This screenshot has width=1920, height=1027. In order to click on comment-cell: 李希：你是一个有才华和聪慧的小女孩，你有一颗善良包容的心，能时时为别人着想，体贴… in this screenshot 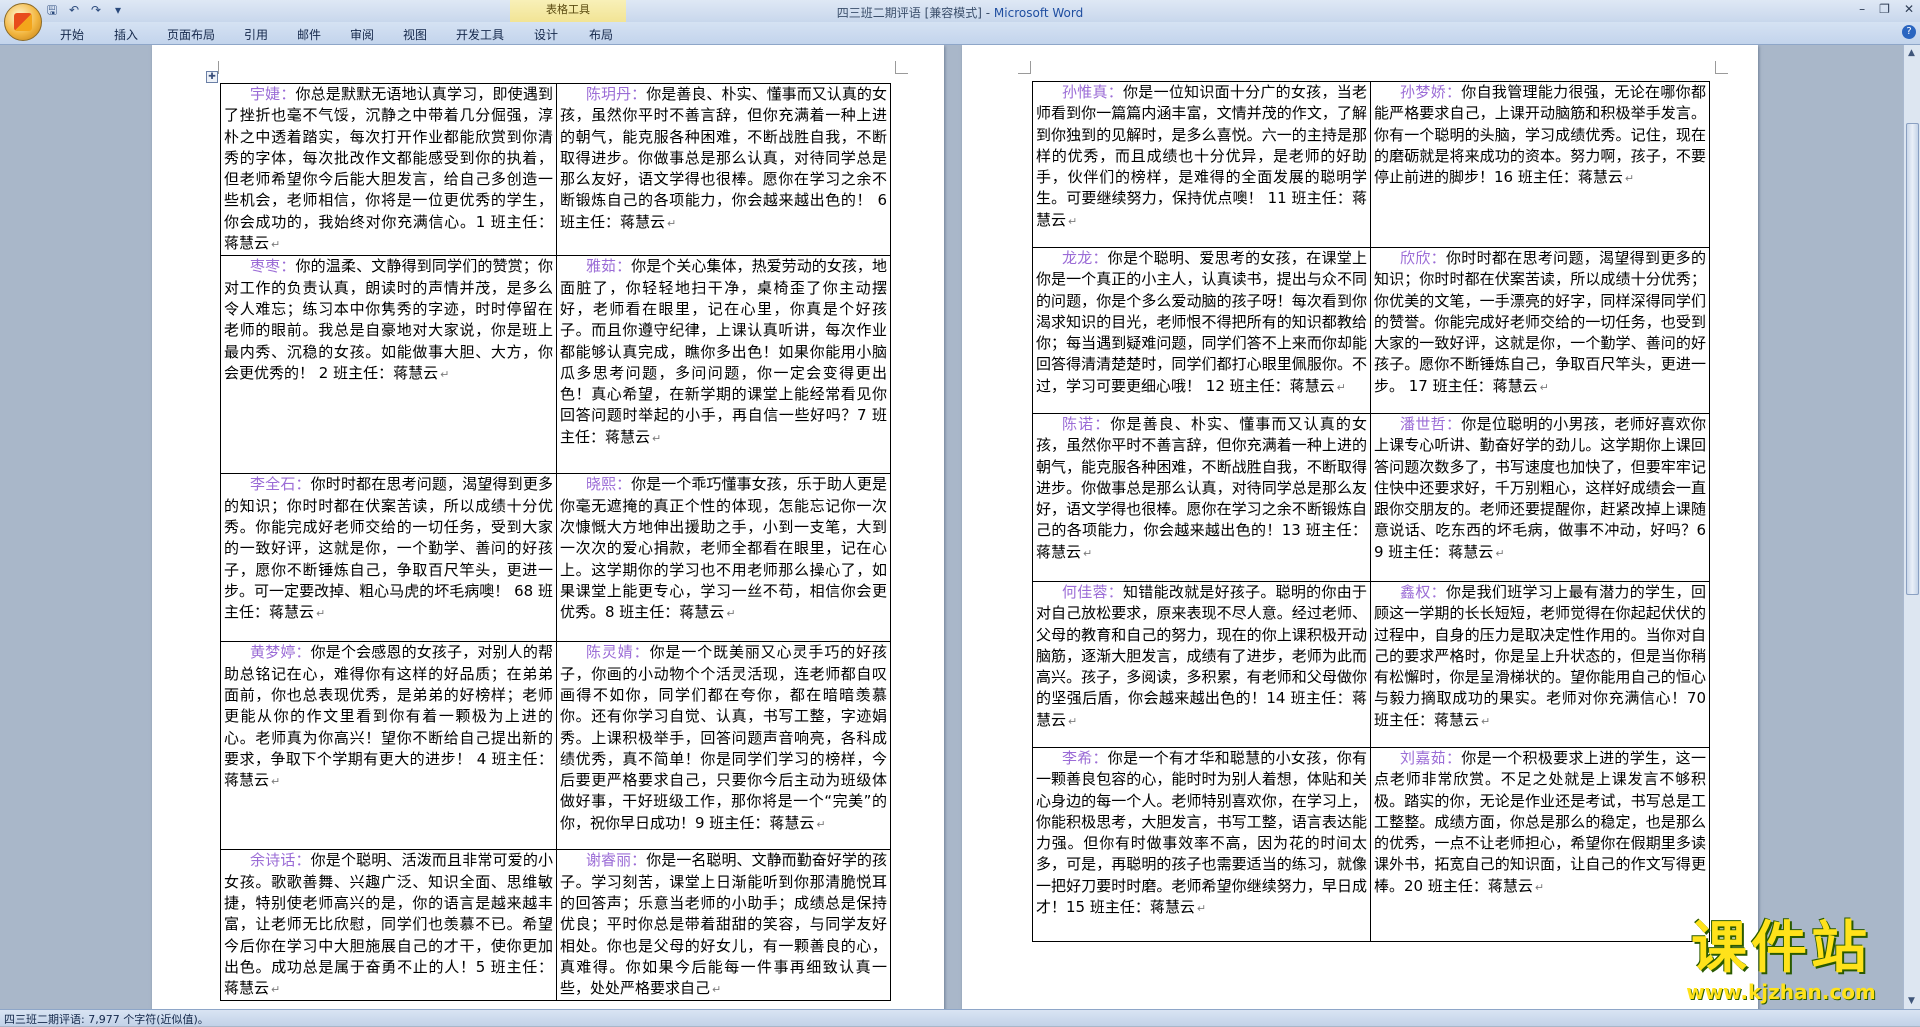, I will do `click(1201, 844)`.